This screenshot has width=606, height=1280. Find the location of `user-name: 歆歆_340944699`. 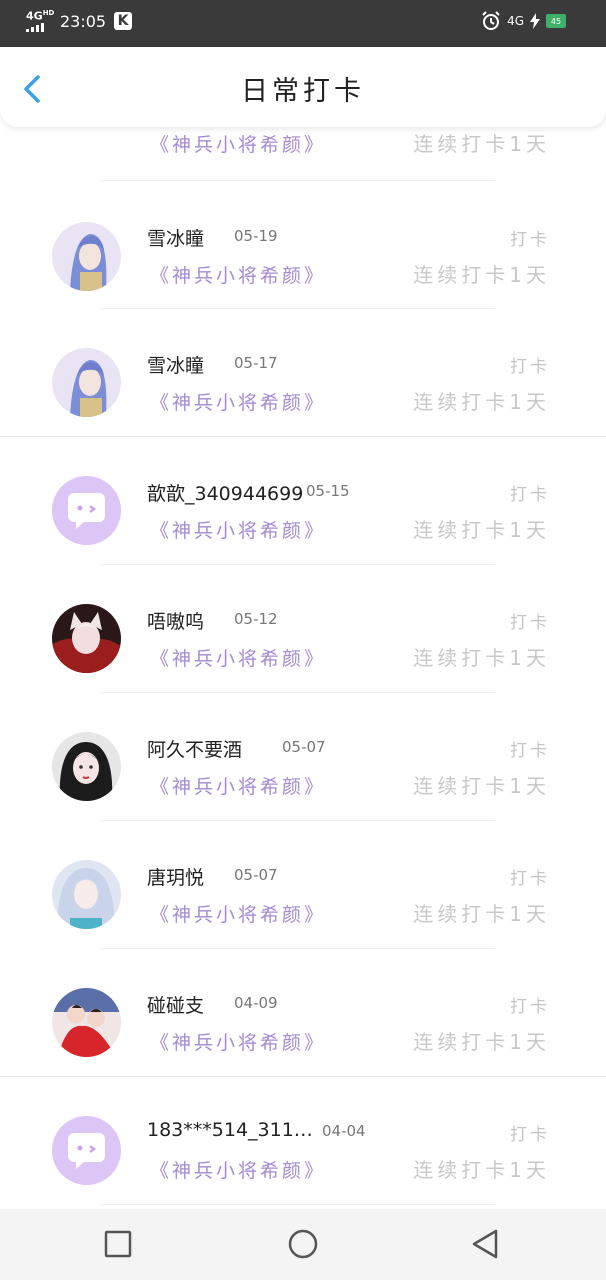

user-name: 歆歆_340944699 is located at coordinates (225, 492).